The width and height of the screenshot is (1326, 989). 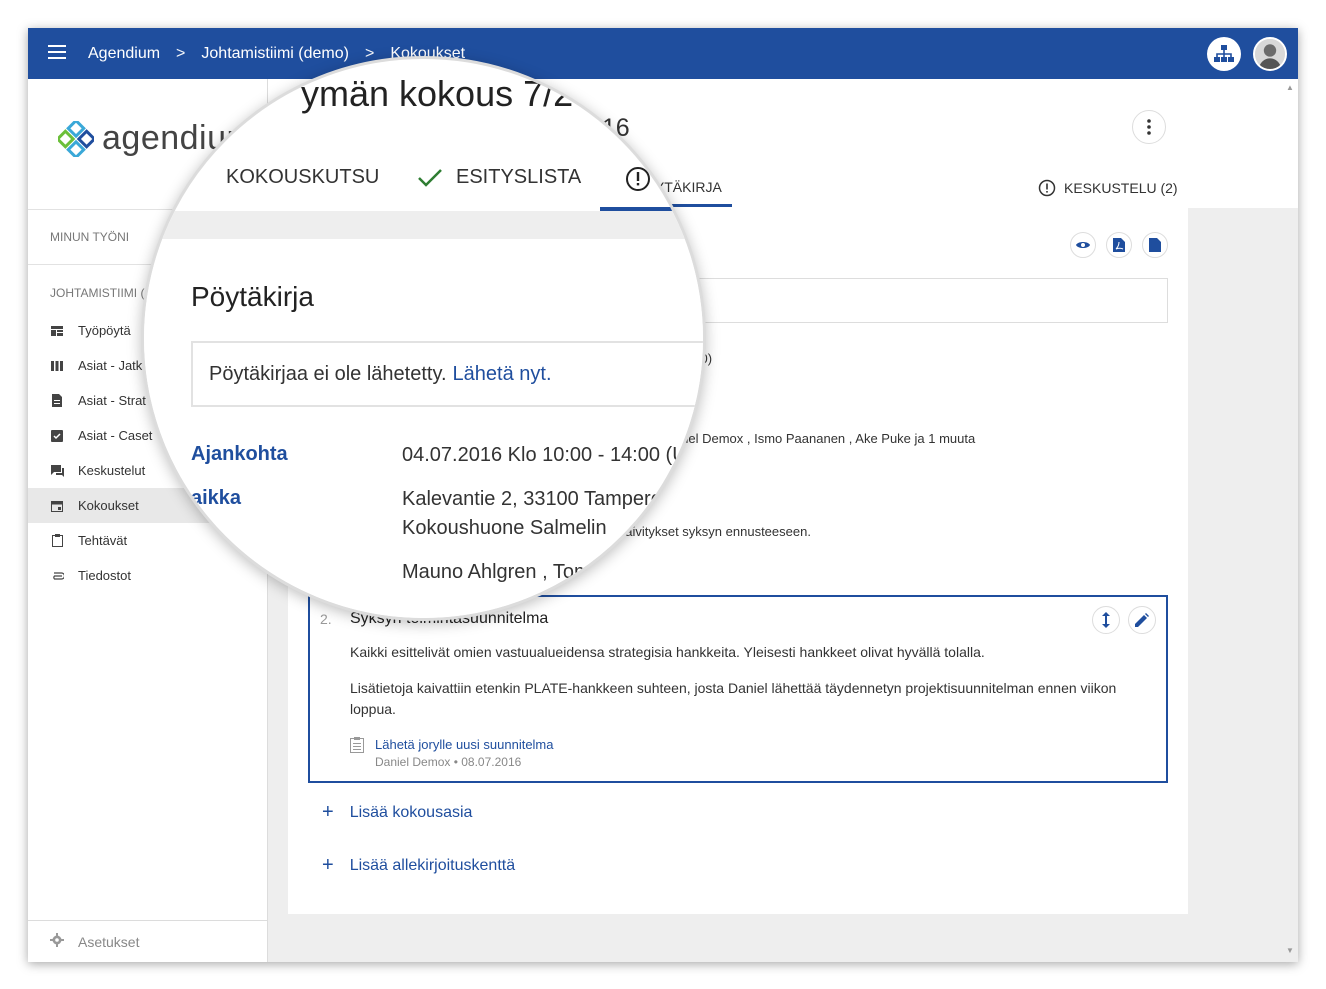 What do you see at coordinates (57, 941) in the screenshot?
I see `gear-icon` at bounding box center [57, 941].